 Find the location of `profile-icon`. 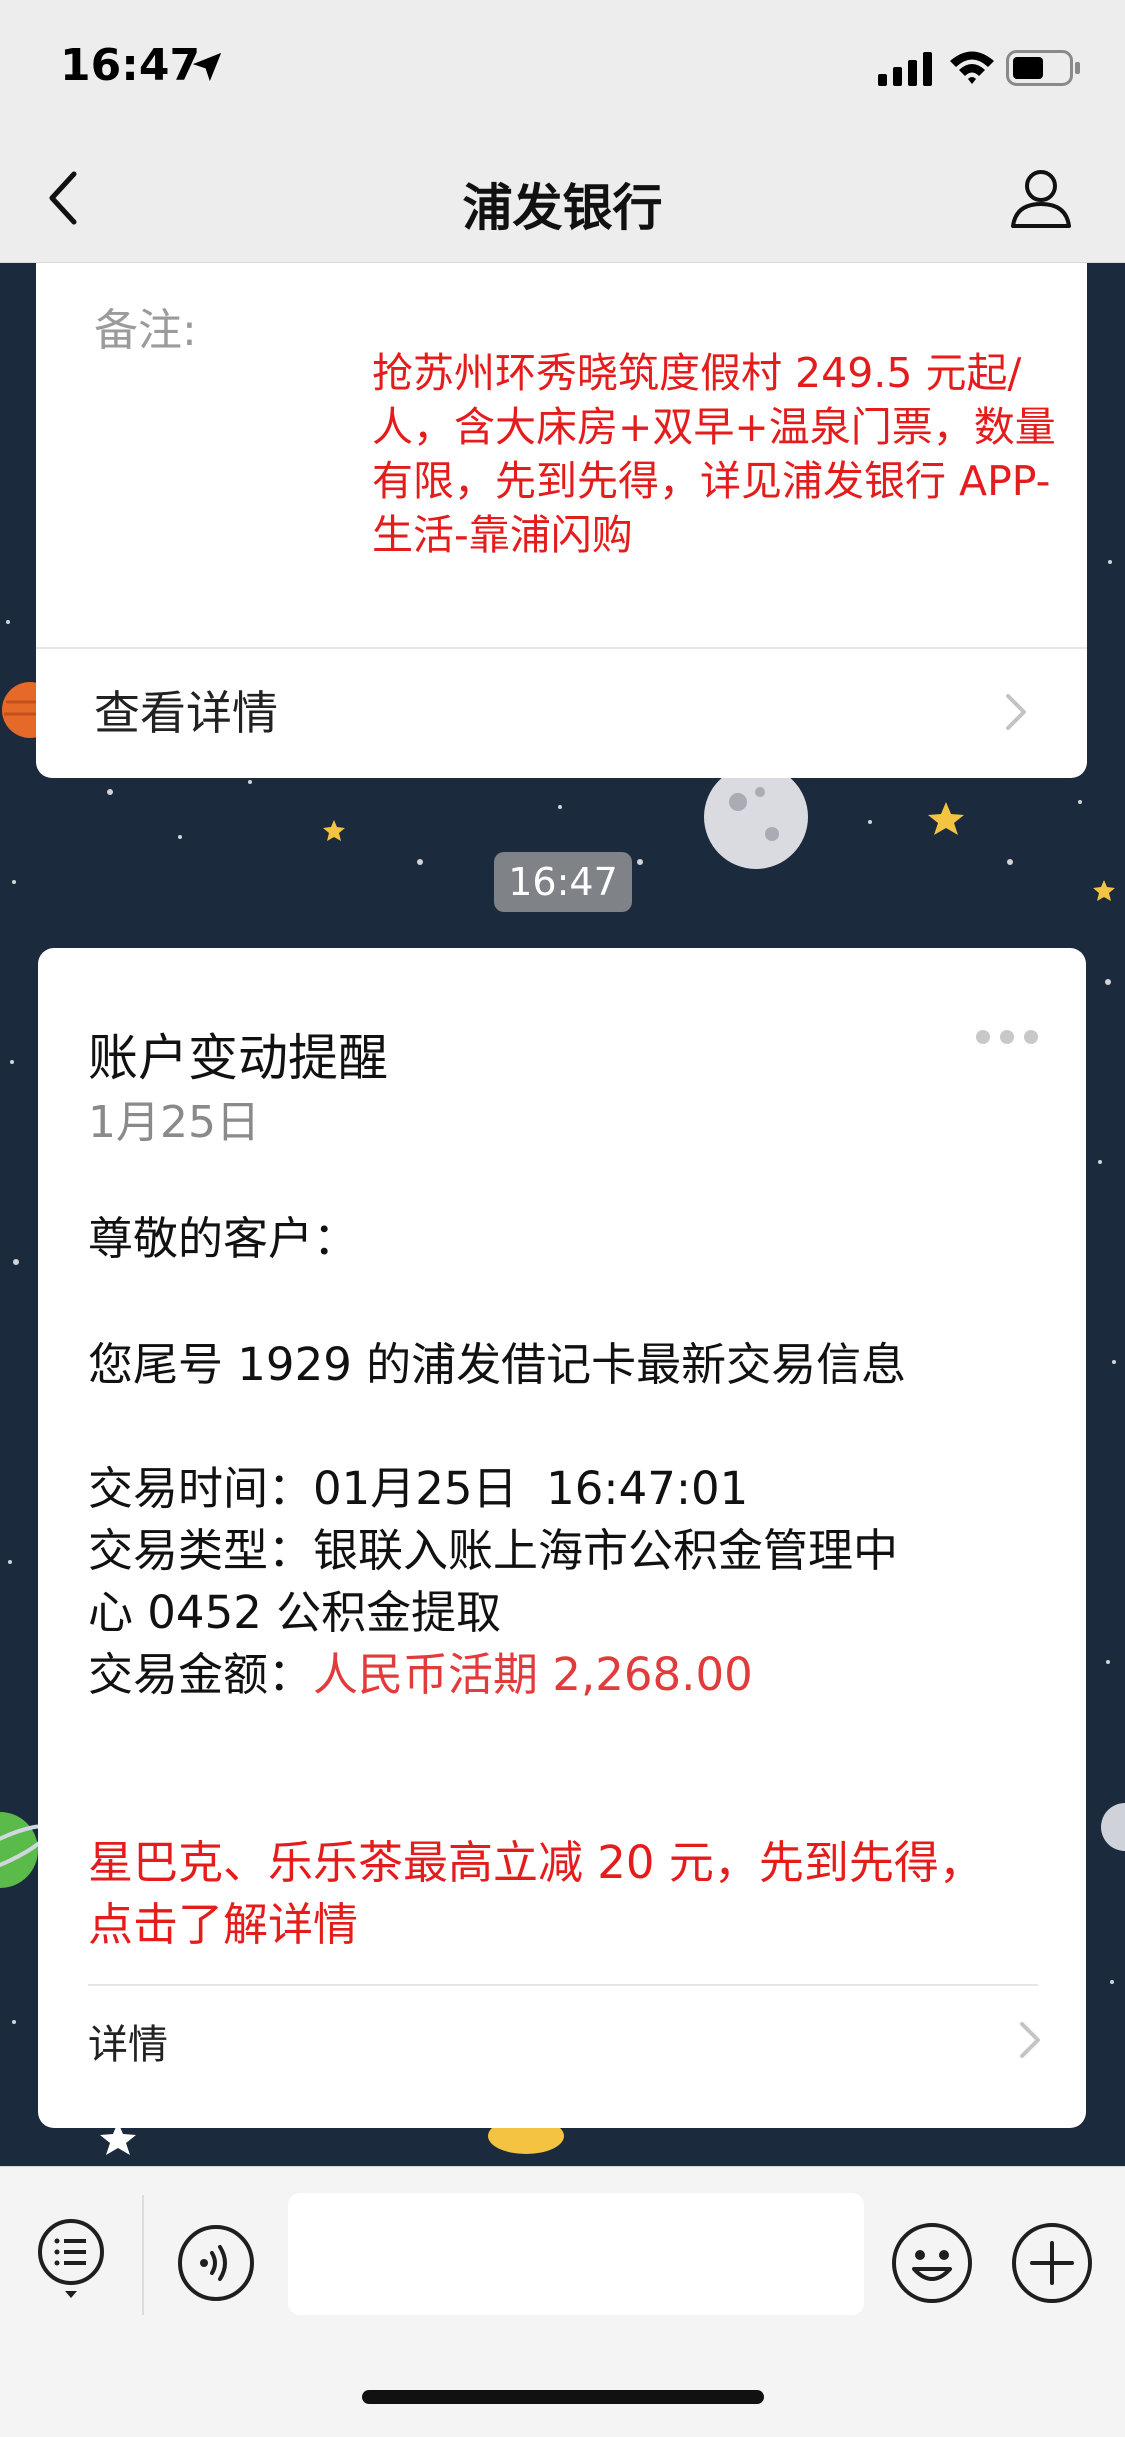

profile-icon is located at coordinates (1041, 197).